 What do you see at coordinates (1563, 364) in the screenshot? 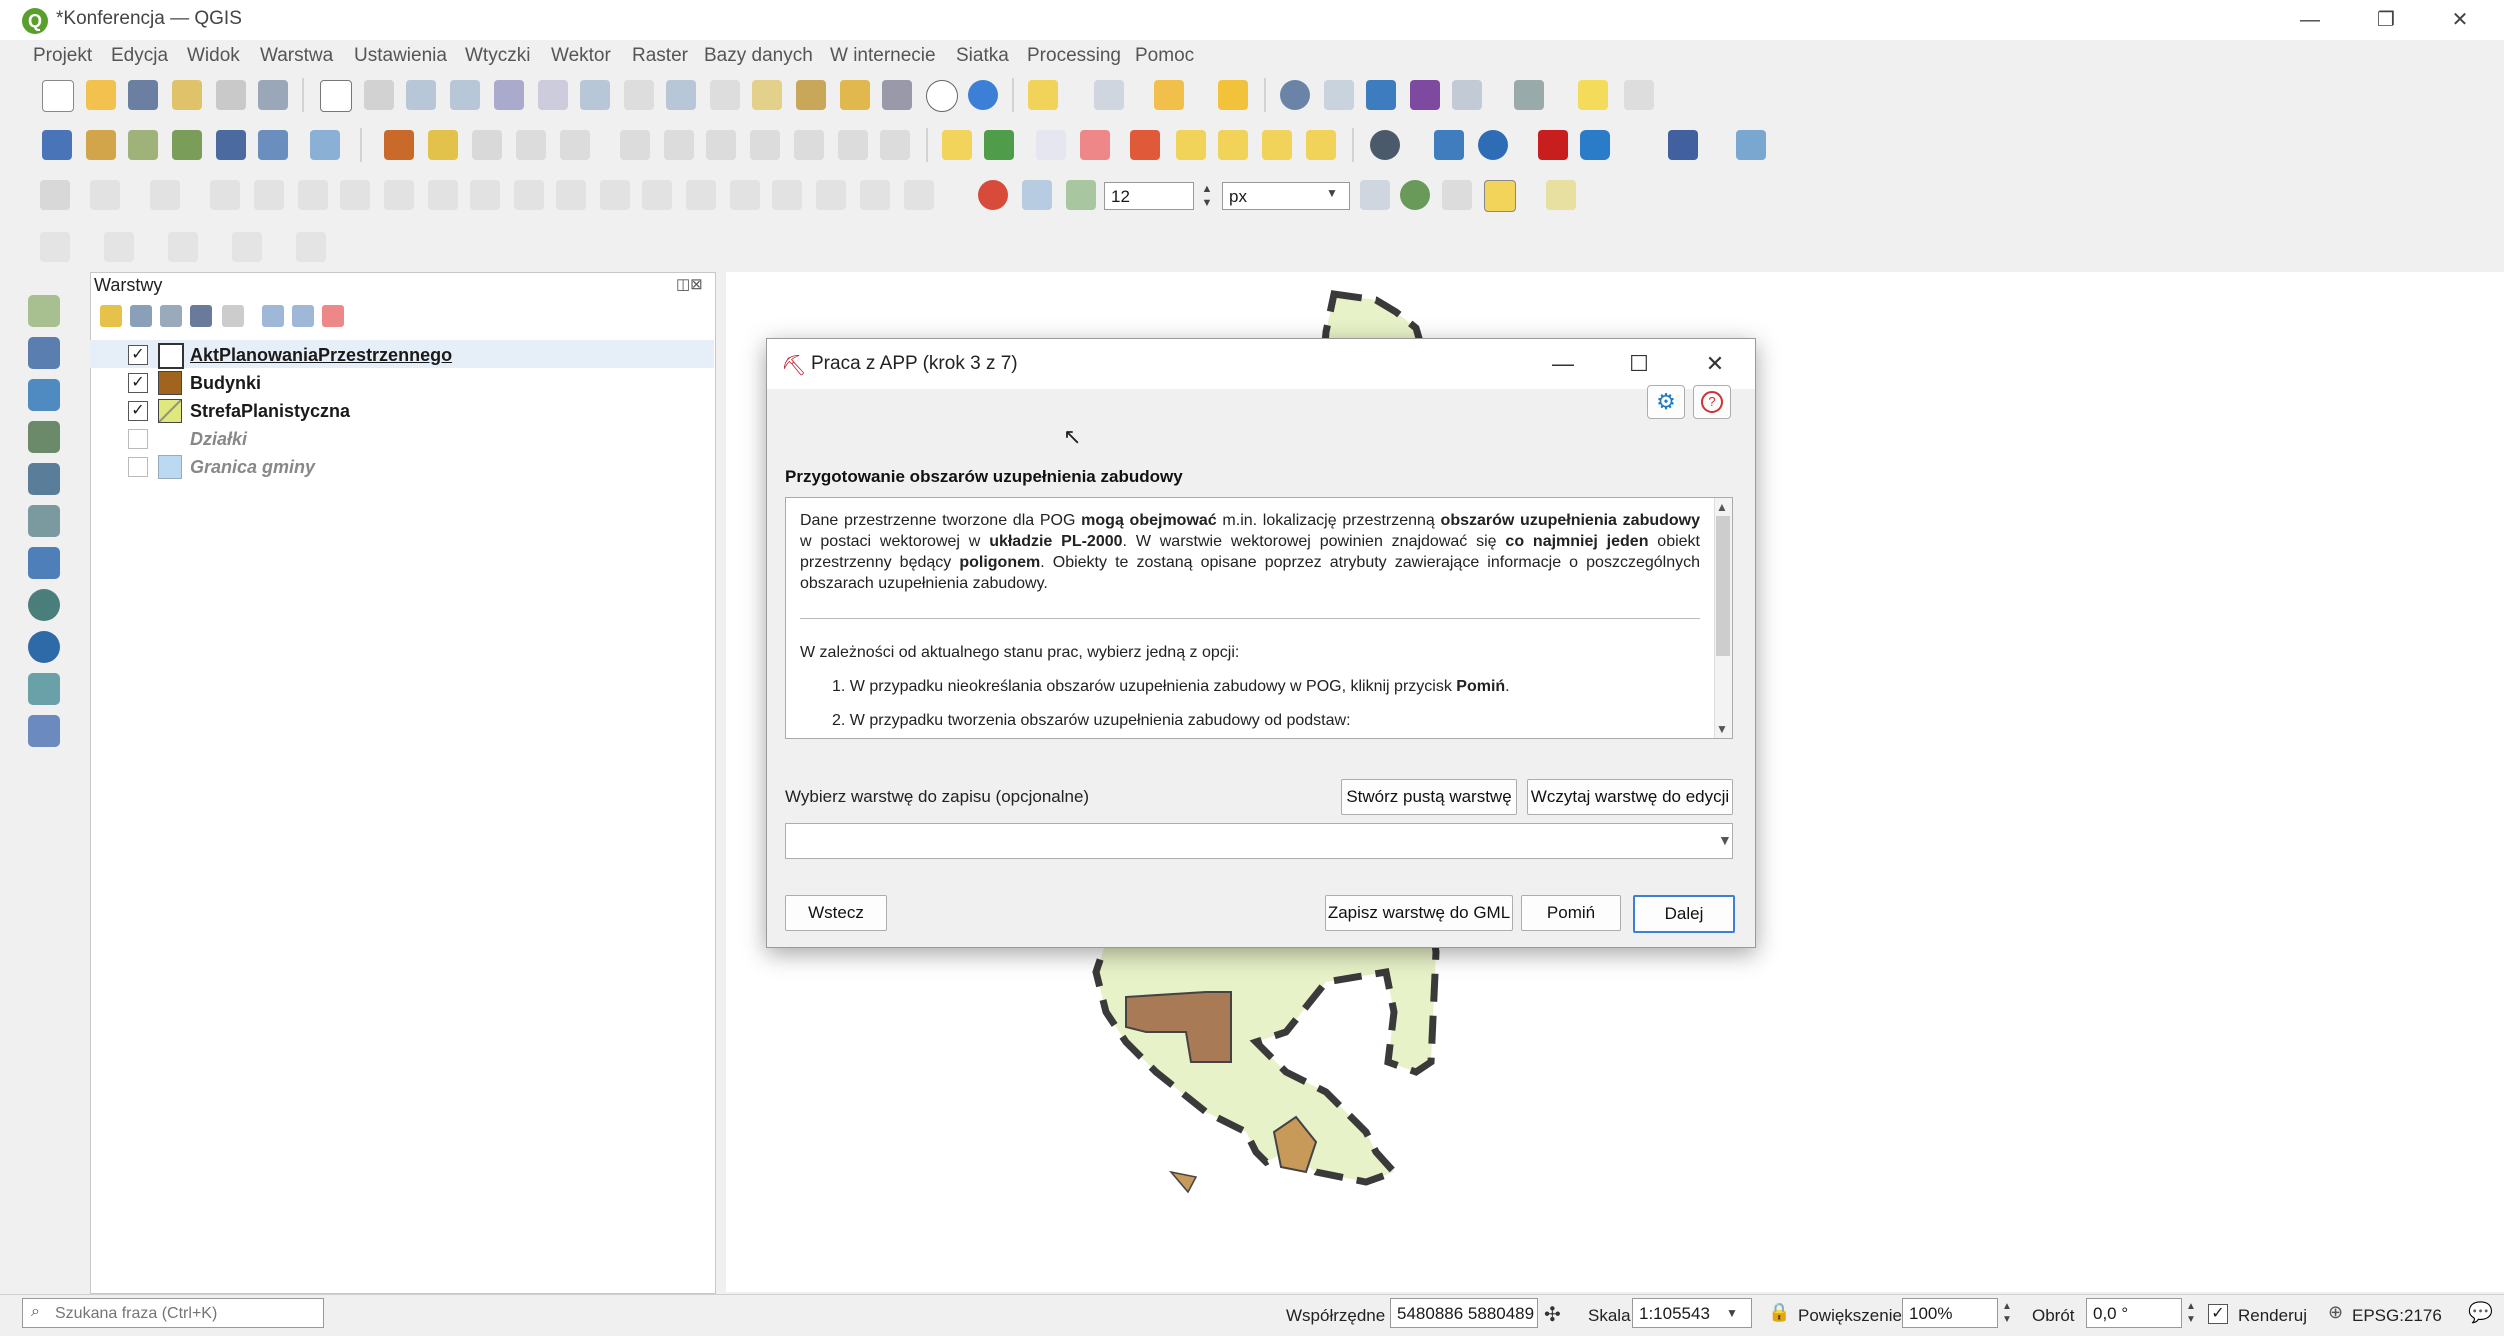
I see `dialog-minimize-button: —` at bounding box center [1563, 364].